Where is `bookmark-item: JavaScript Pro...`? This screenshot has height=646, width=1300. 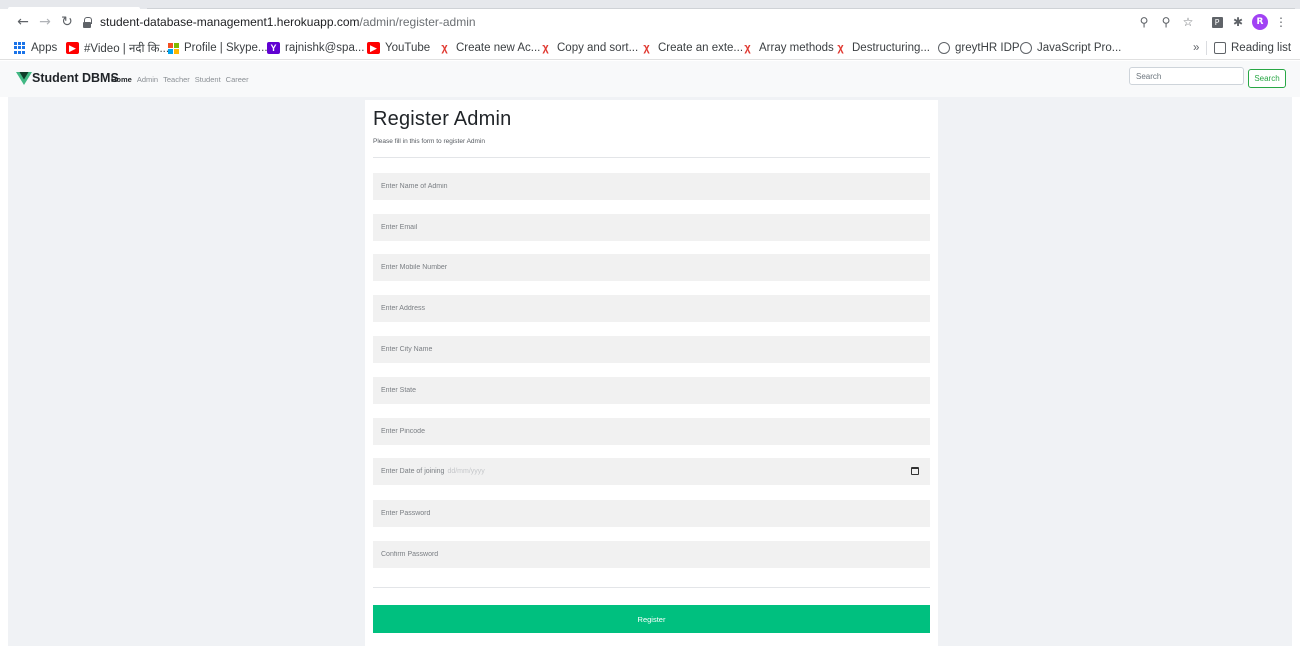 bookmark-item: JavaScript Pro... is located at coordinates (1070, 48).